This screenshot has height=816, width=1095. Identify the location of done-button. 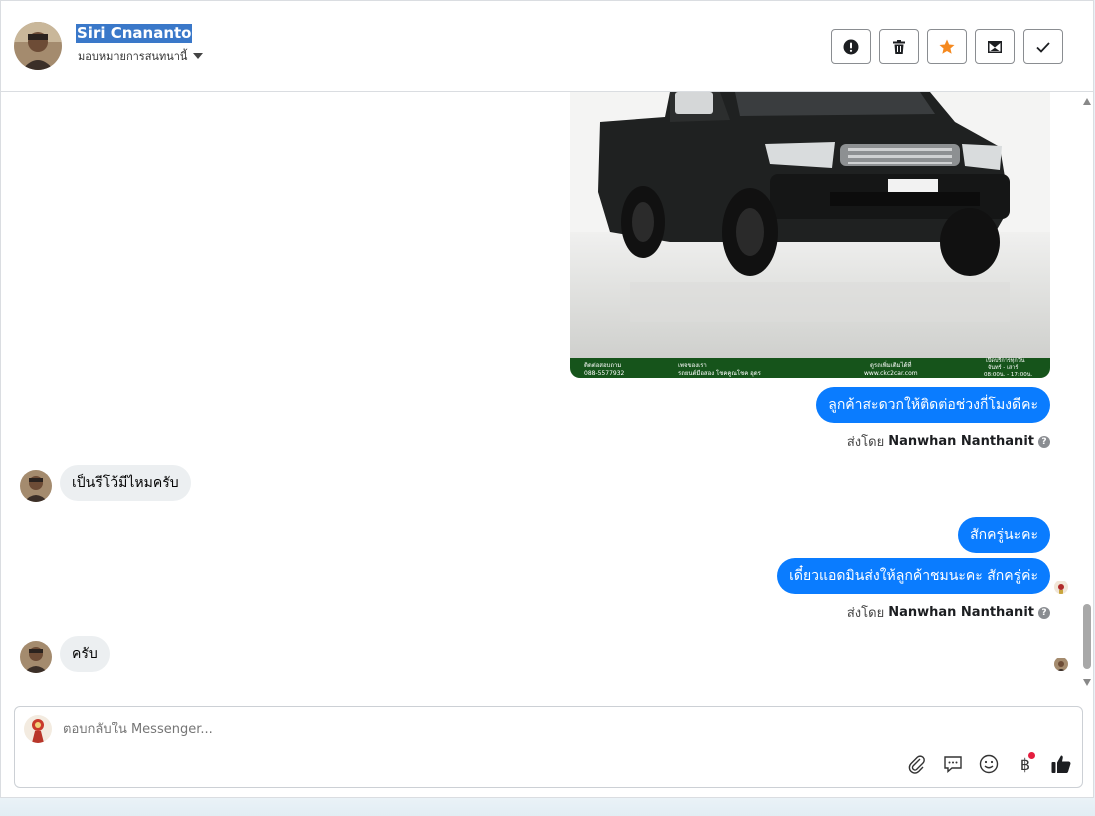
(1043, 46).